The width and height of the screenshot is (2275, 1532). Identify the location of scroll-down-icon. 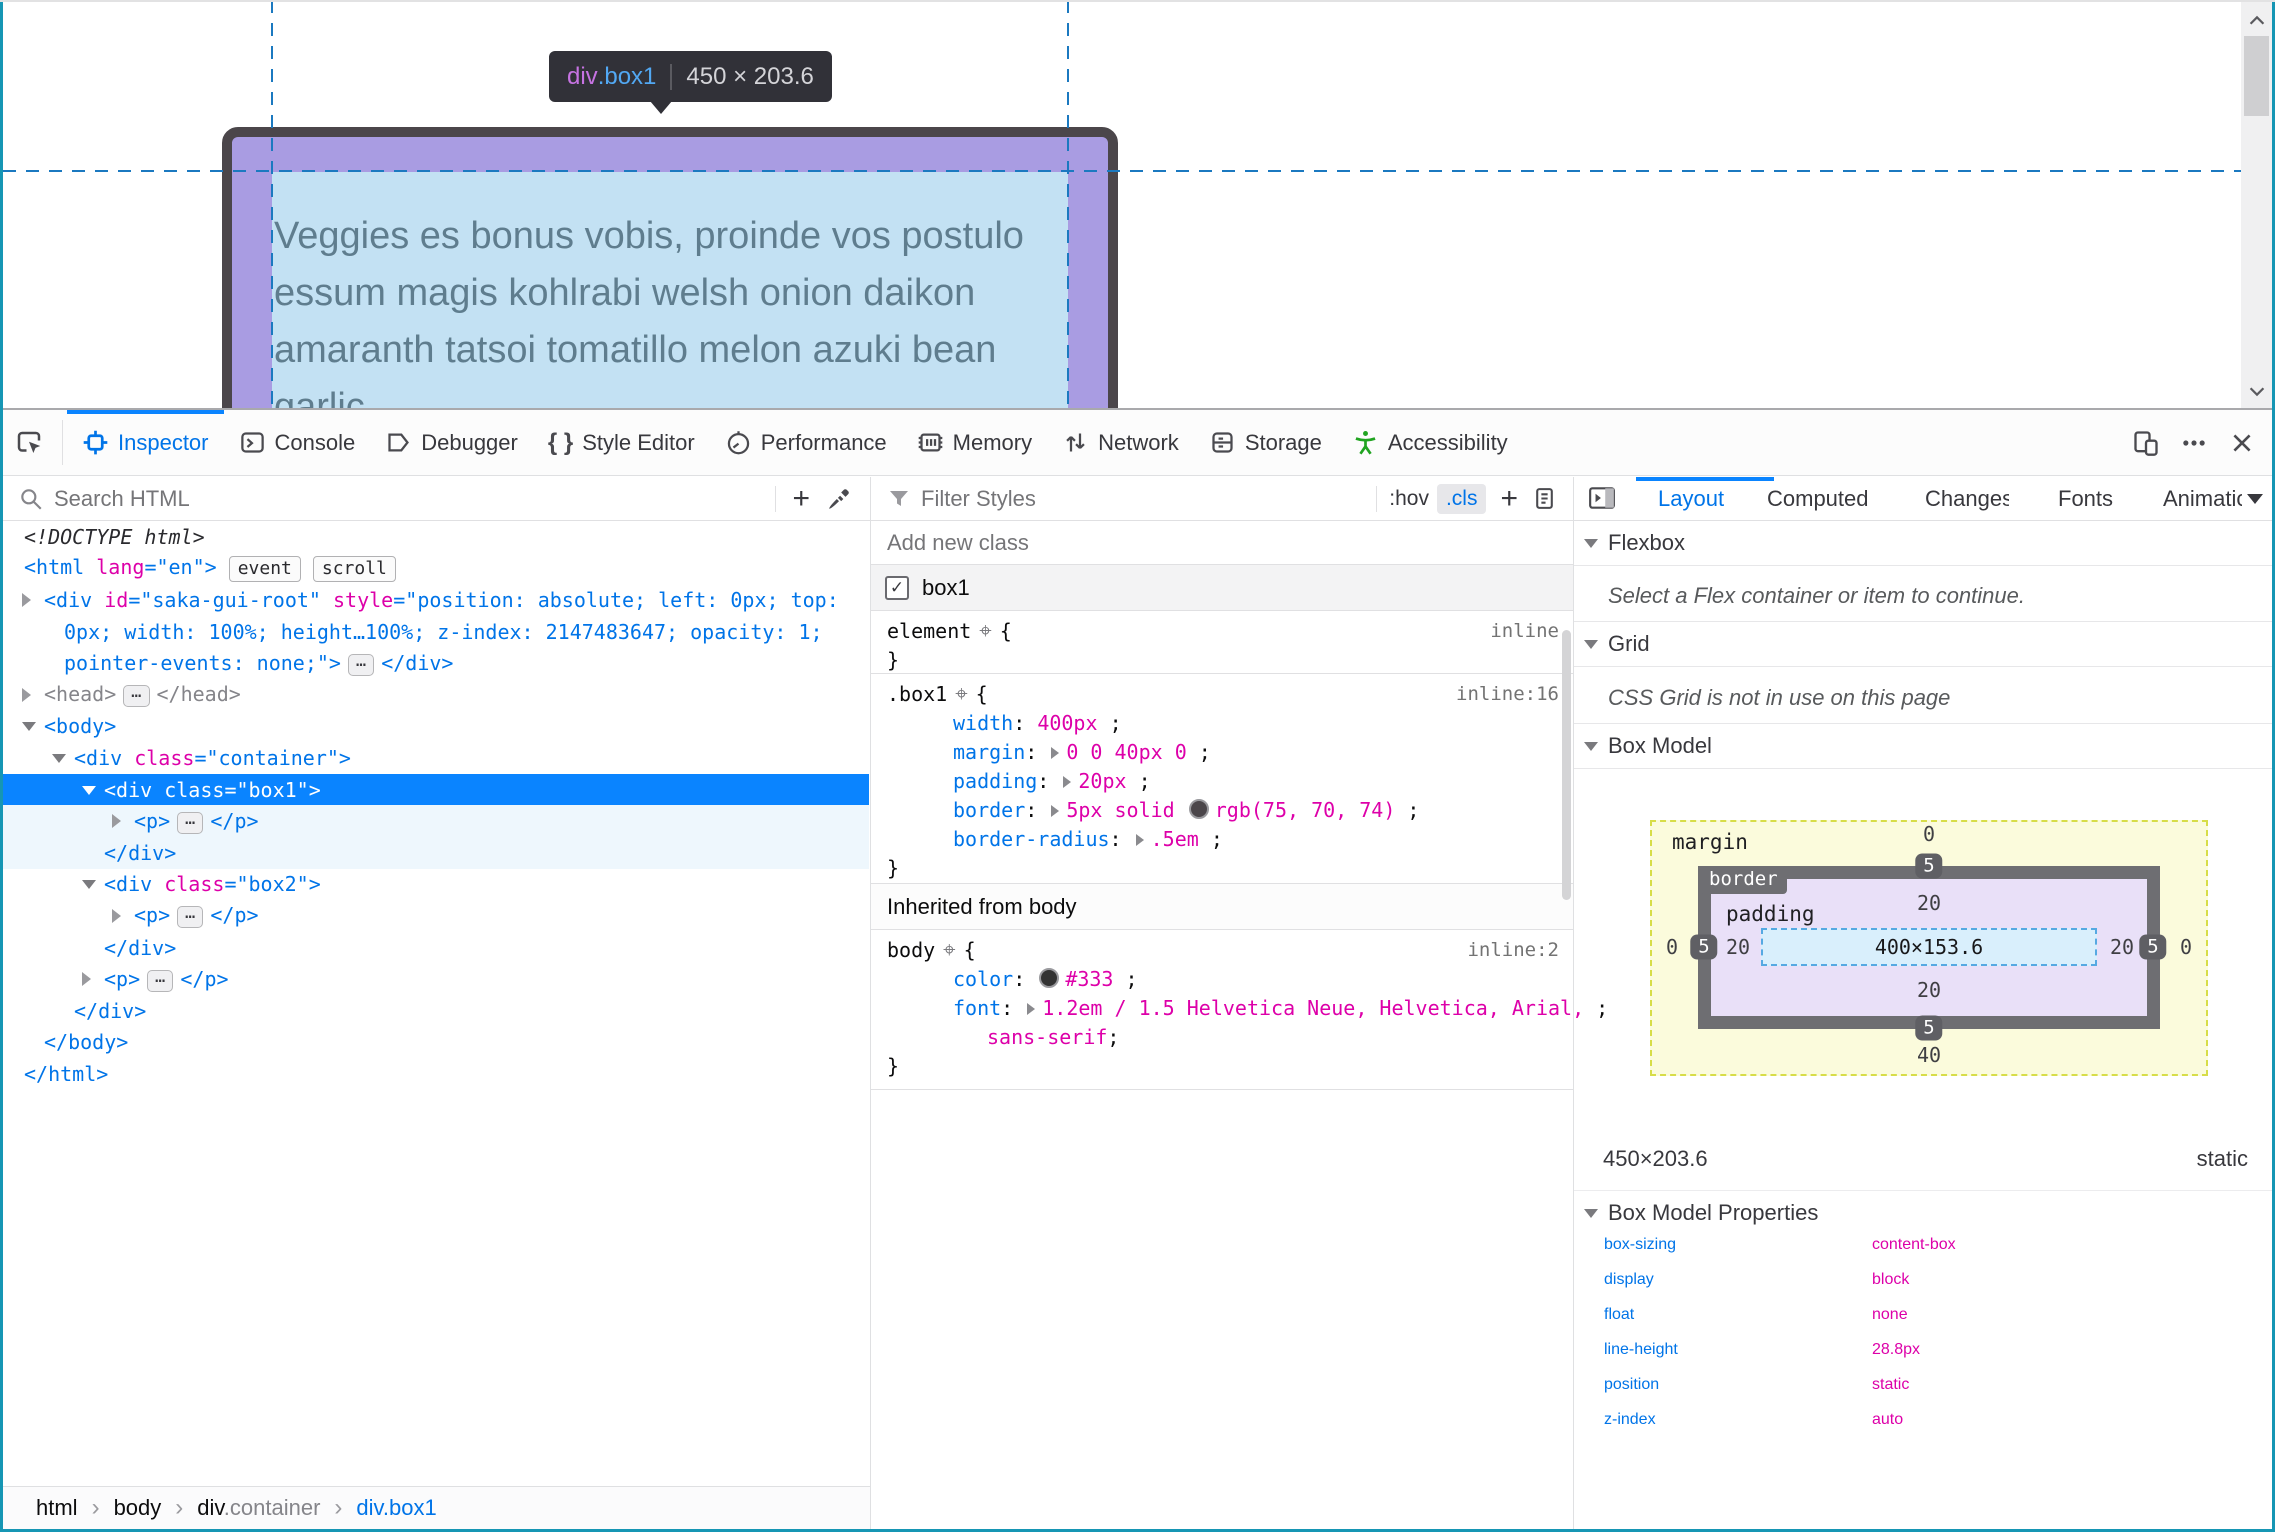
(2257, 391).